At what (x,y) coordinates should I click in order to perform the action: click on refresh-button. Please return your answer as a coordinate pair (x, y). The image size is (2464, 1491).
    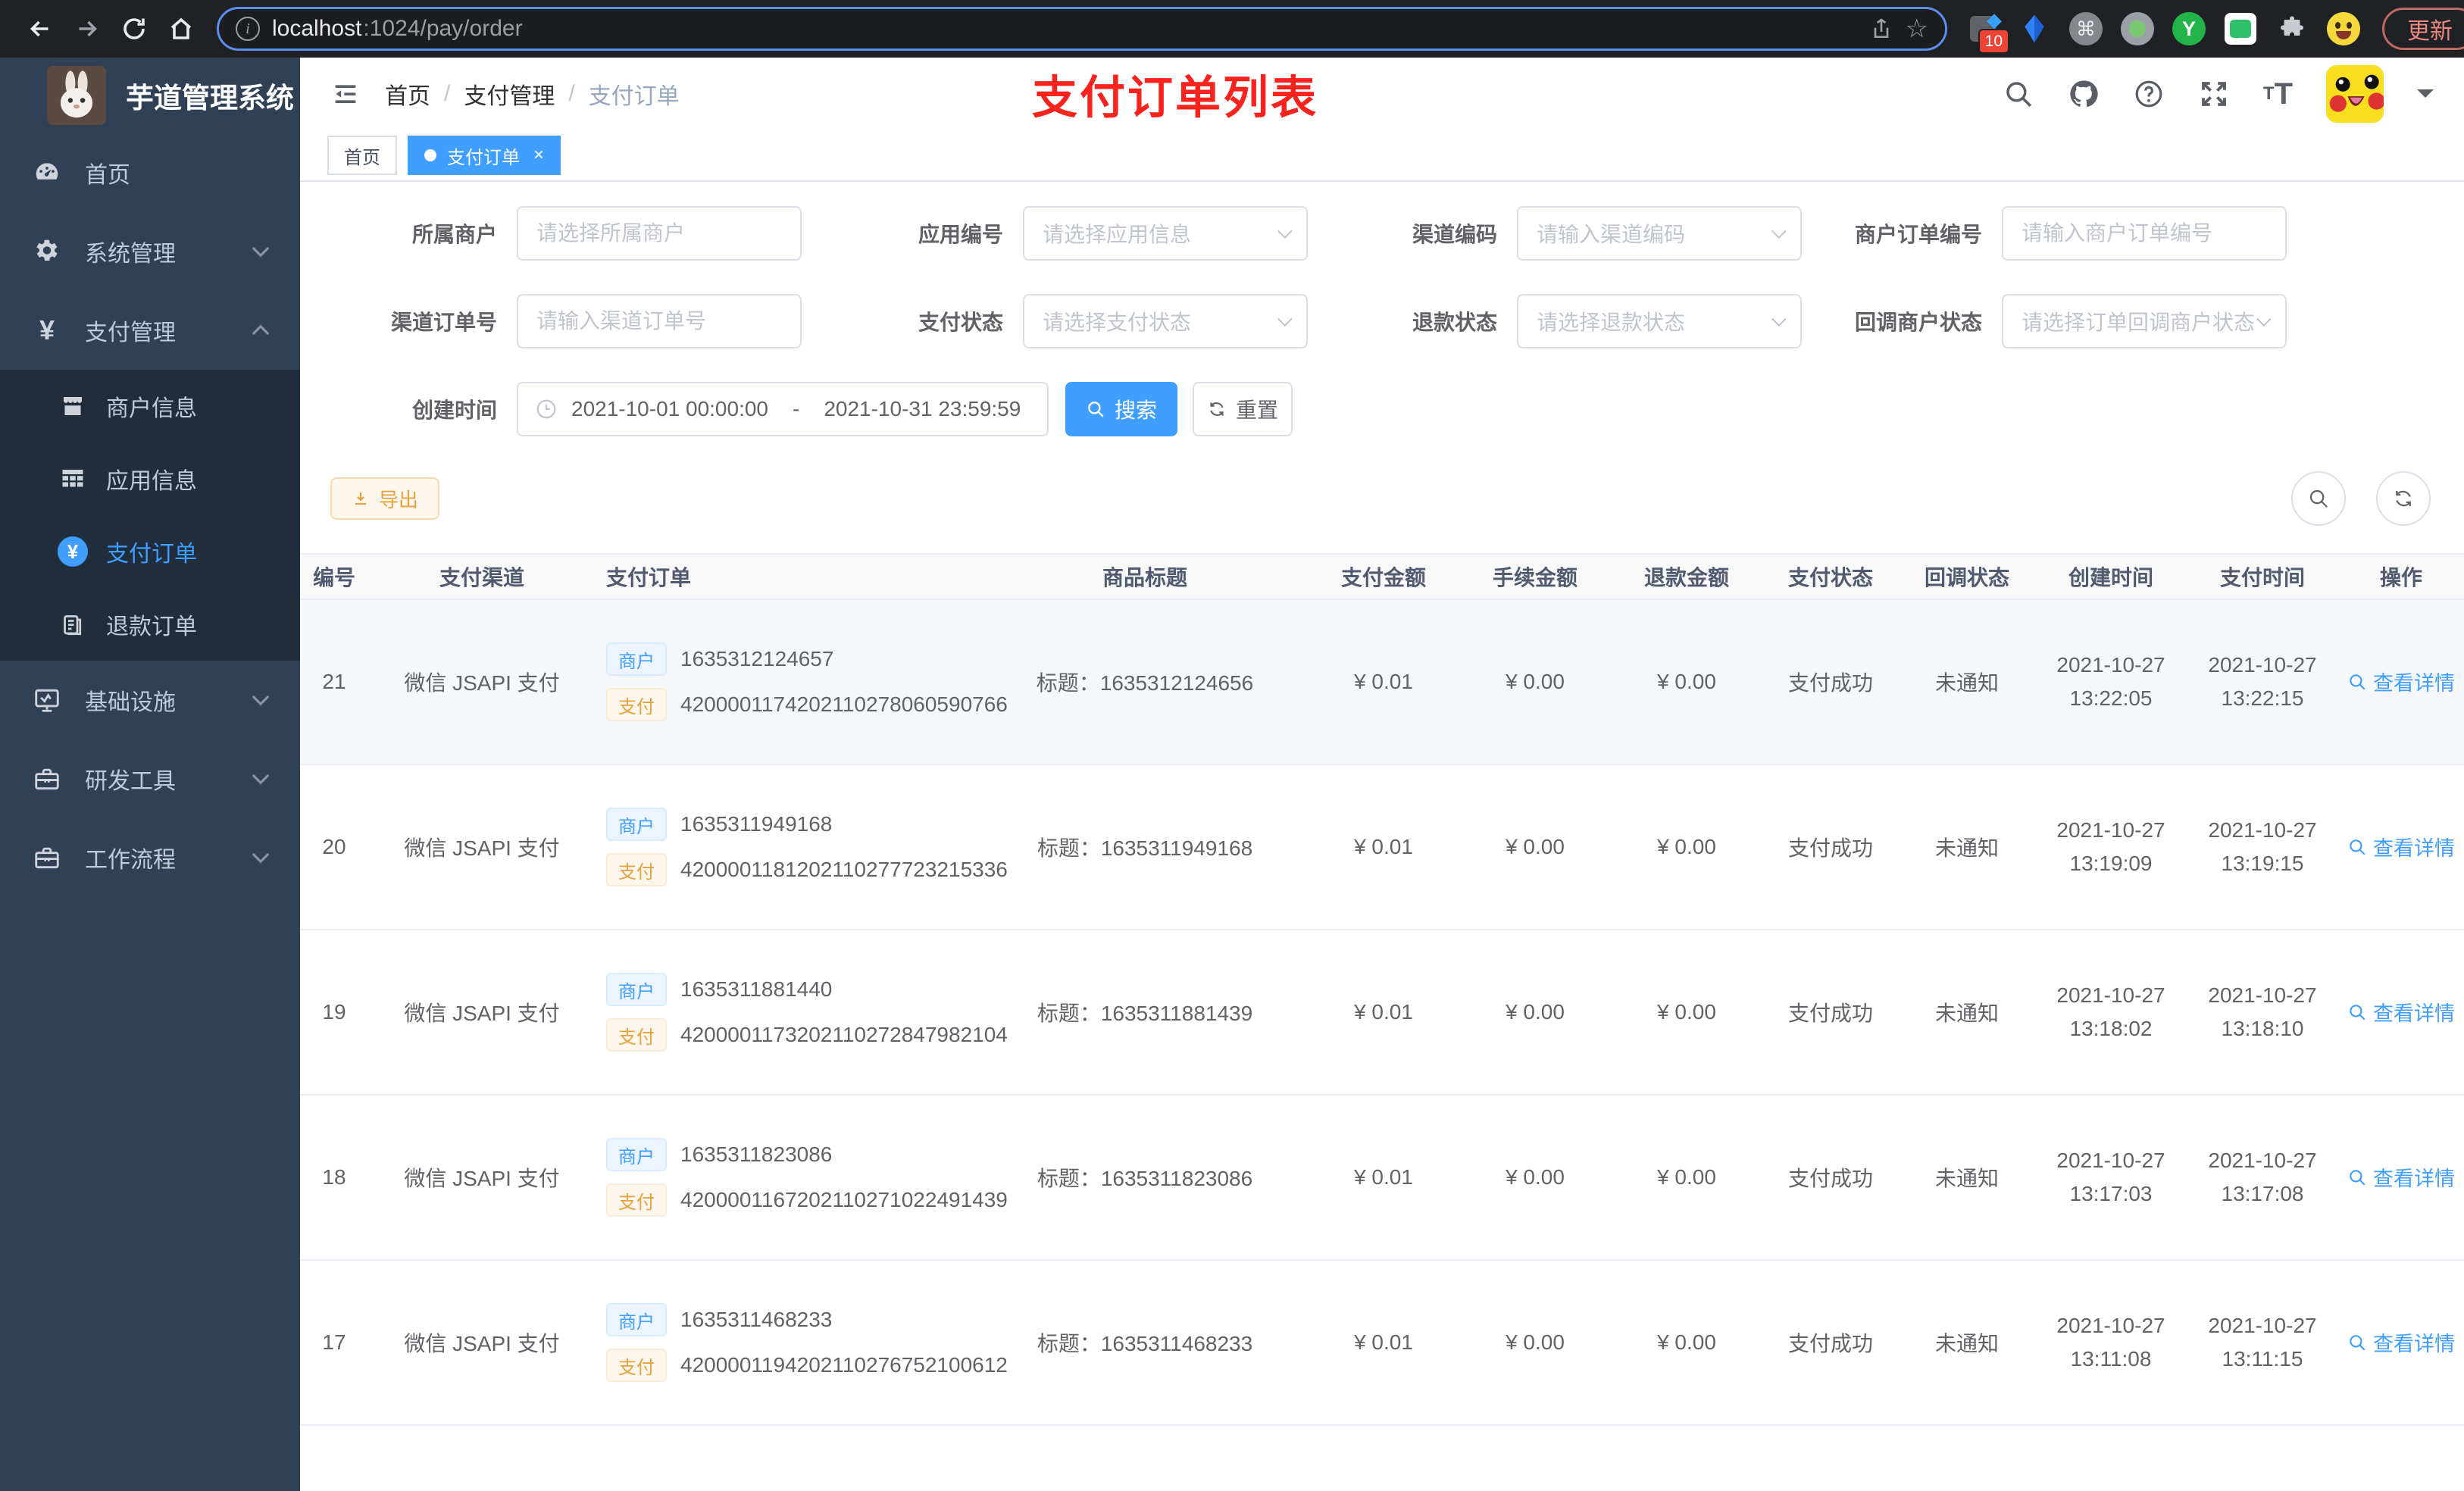
    Looking at the image, I should click on (2403, 498).